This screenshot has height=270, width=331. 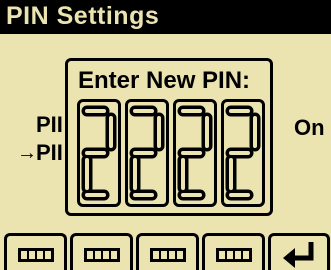 What do you see at coordinates (49, 152) in the screenshot?
I see `pin-change-label: PII` at bounding box center [49, 152].